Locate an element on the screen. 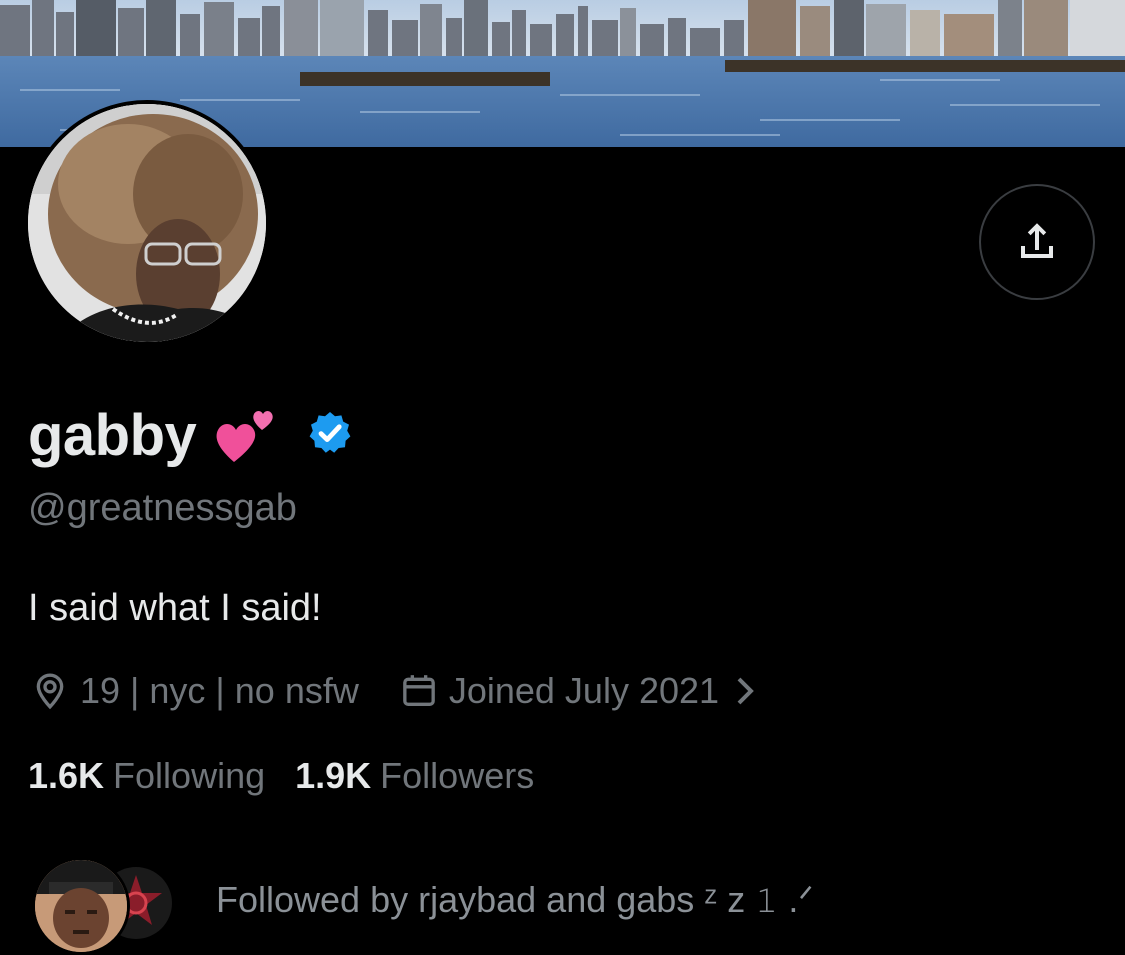  followers-count: 1.9K is located at coordinates (333, 775).